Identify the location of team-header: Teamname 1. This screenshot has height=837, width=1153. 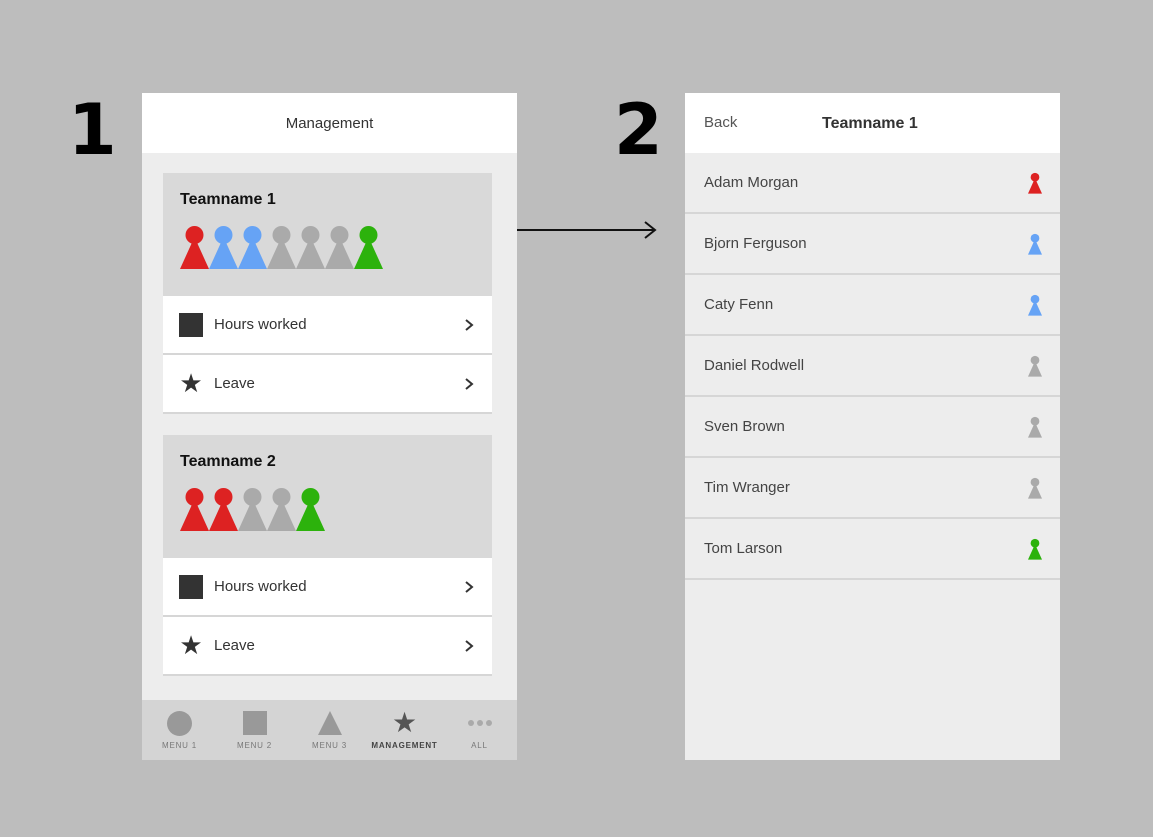
(327, 234).